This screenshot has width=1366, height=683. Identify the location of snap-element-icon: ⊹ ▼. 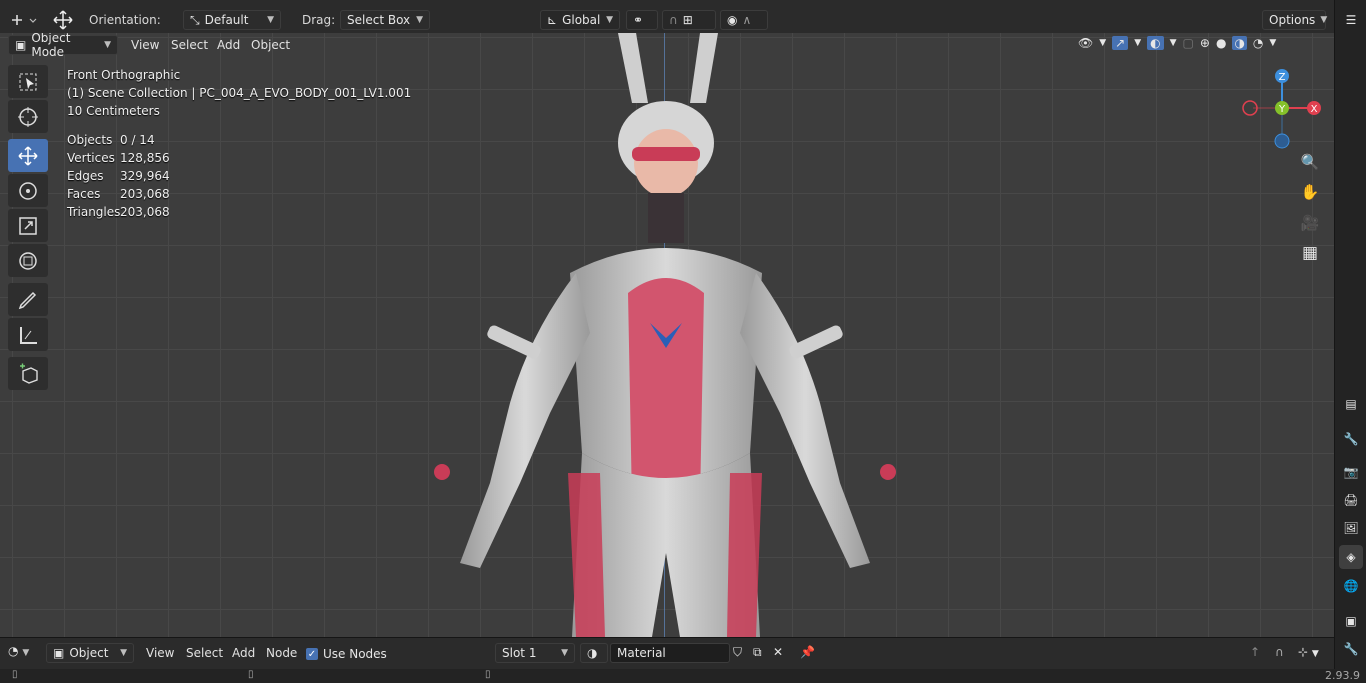
(1308, 652).